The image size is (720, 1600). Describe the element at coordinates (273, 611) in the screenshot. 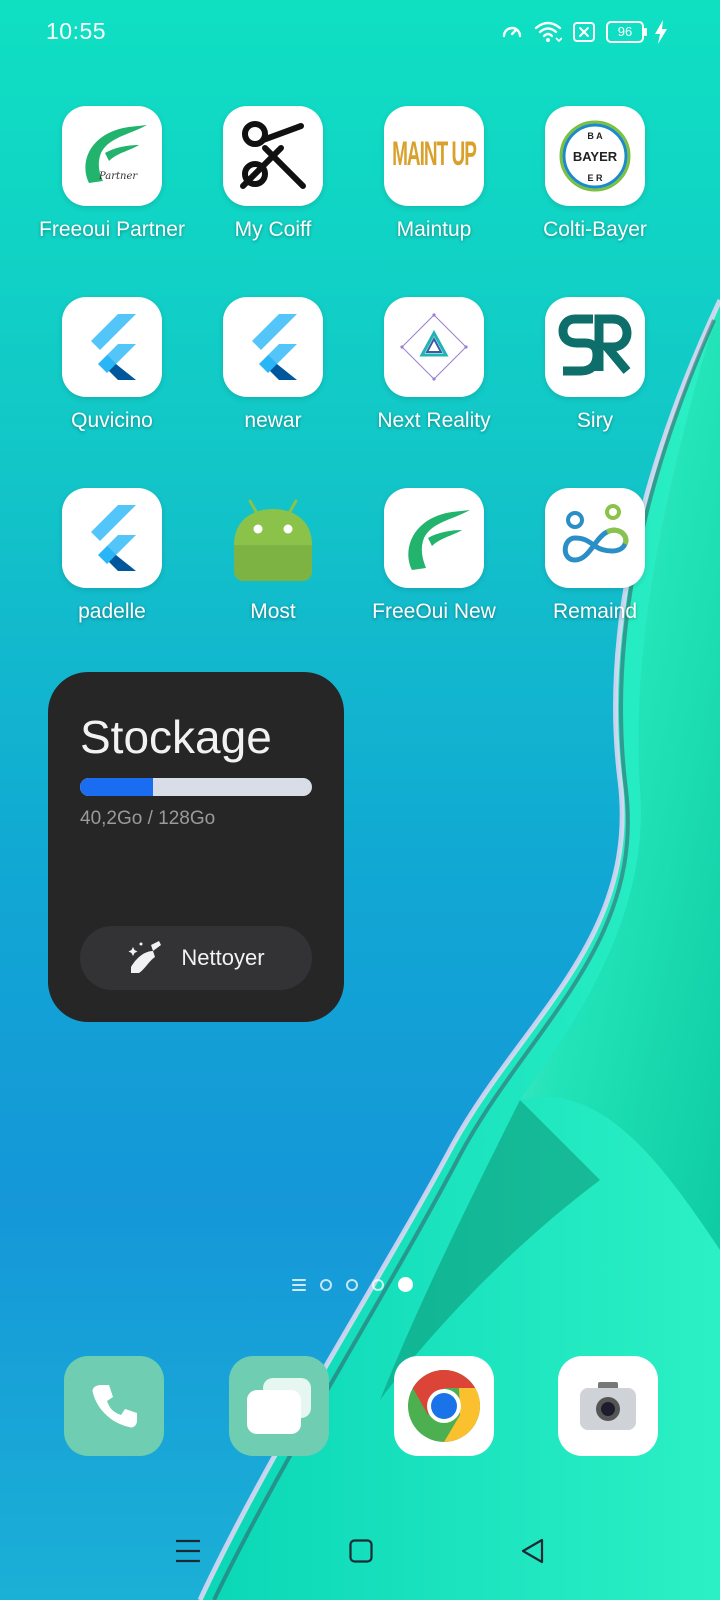

I see `app-label: Most` at that location.